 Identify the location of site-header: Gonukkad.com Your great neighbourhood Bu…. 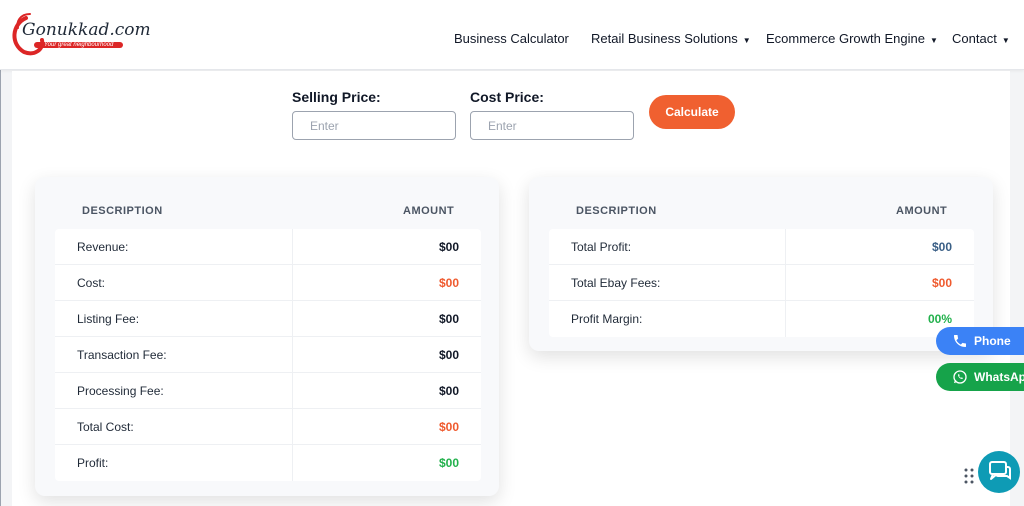
(512, 35).